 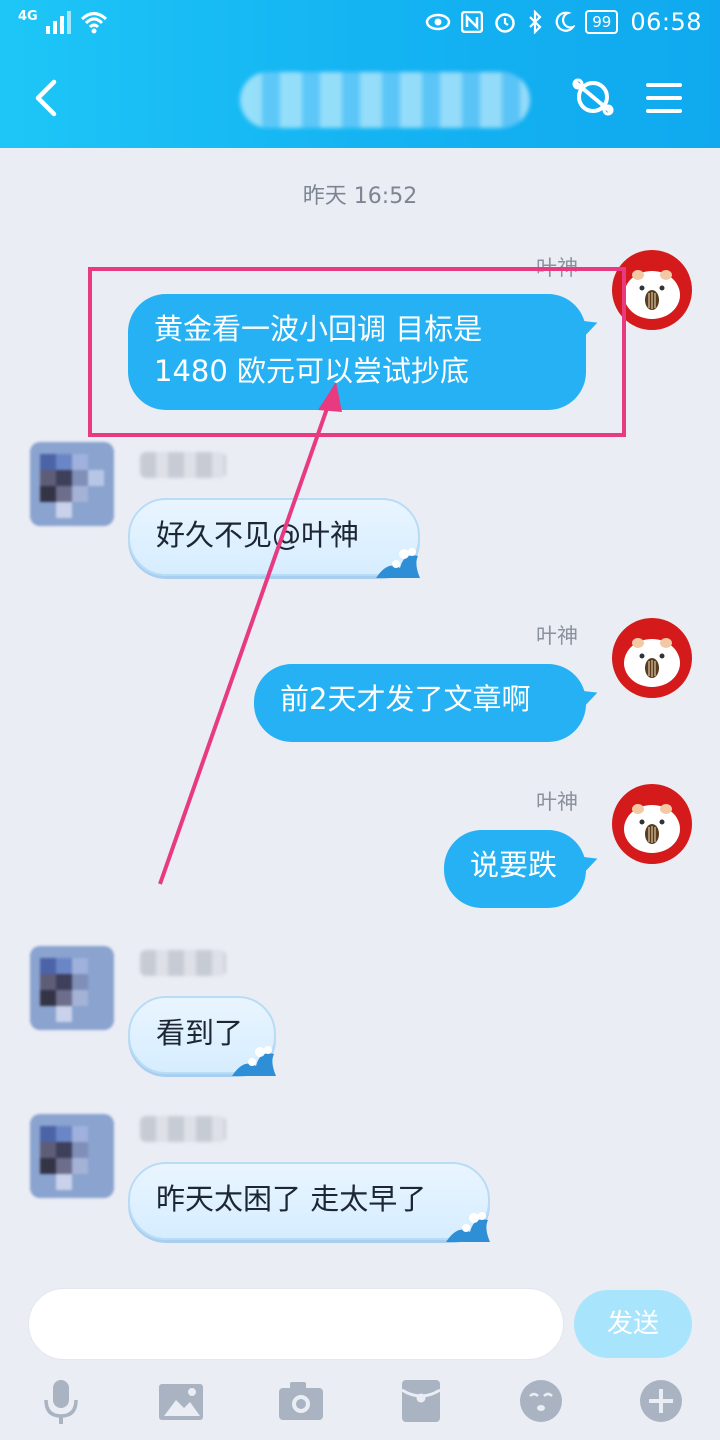 What do you see at coordinates (633, 1324) in the screenshot?
I see `send-button: 发送` at bounding box center [633, 1324].